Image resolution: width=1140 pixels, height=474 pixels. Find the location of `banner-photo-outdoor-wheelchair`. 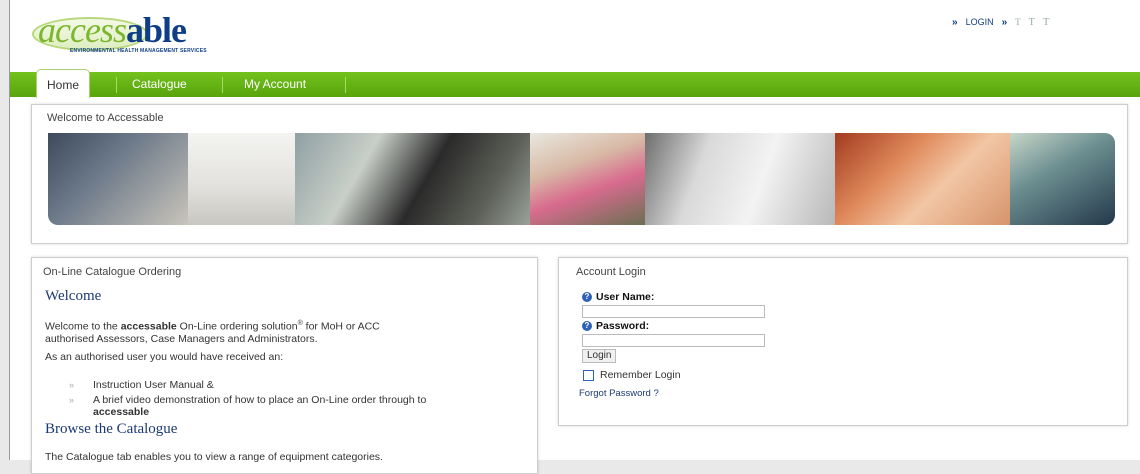

banner-photo-outdoor-wheelchair is located at coordinates (1062, 179).